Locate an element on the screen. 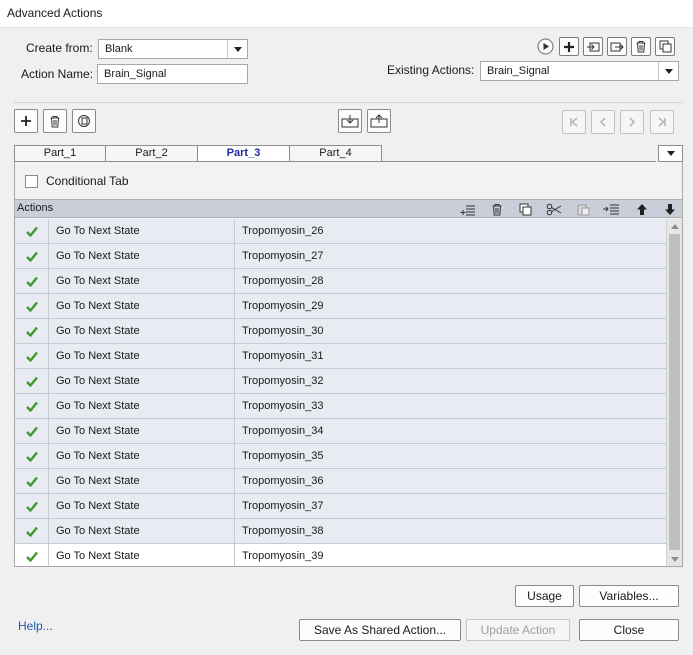  table-row: Go To Next State Tropomyosin_27 is located at coordinates (340, 256).